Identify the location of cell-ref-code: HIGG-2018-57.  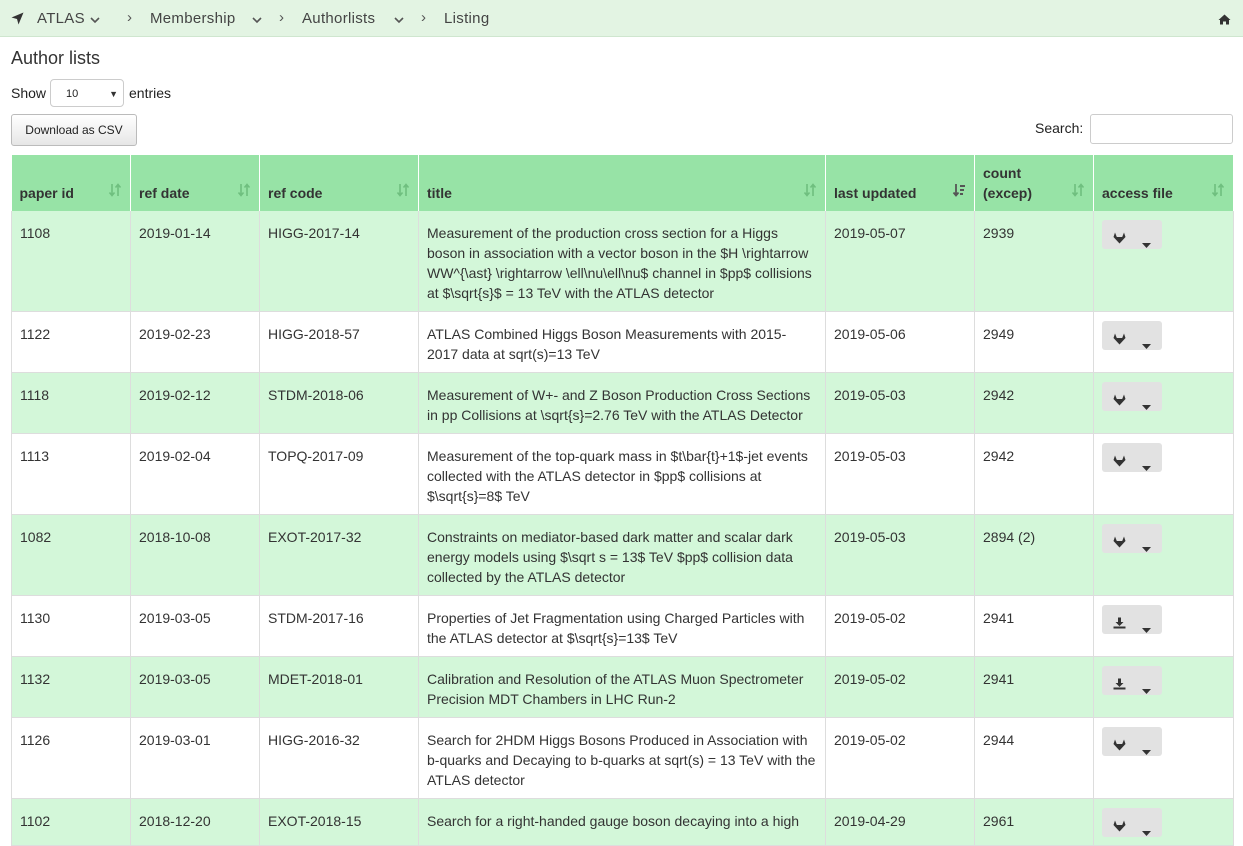
(339, 342).